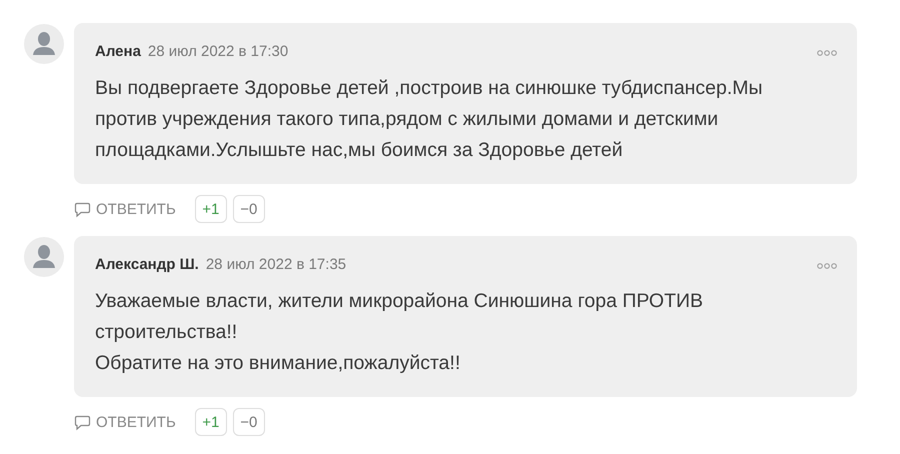 The height and width of the screenshot is (454, 900). Describe the element at coordinates (118, 51) in the screenshot. I see `author-name: Алена` at that location.